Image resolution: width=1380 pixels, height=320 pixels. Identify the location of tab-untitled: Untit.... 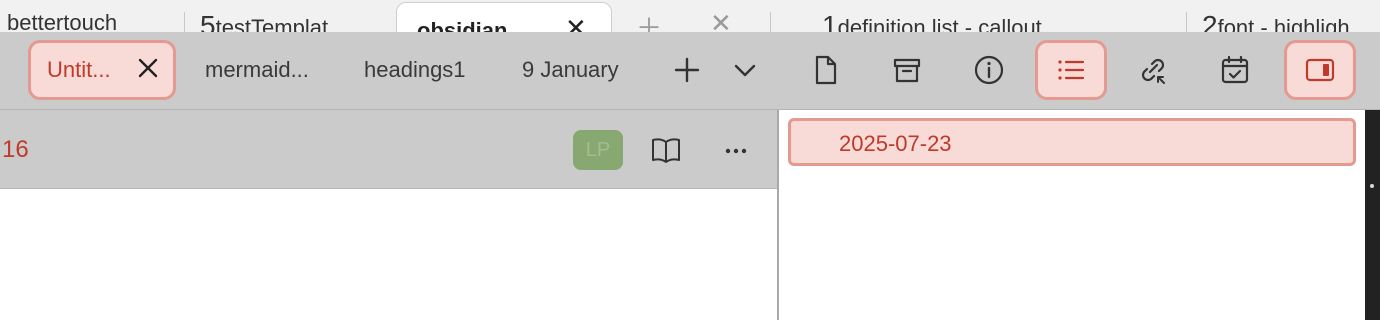
(102, 70).